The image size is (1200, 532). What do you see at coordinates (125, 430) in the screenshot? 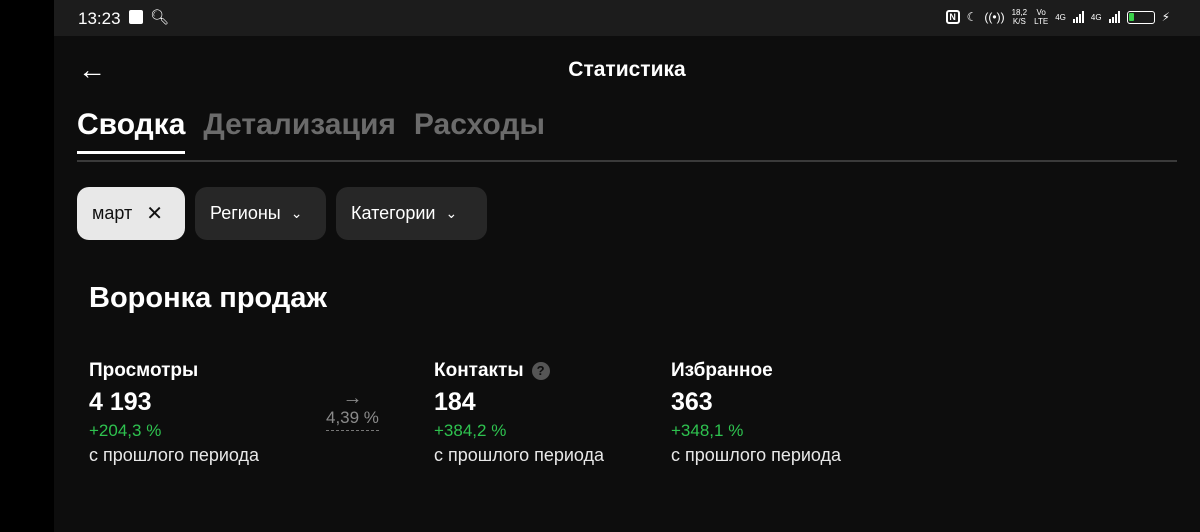
I see `metric-change: +204,3 %` at bounding box center [125, 430].